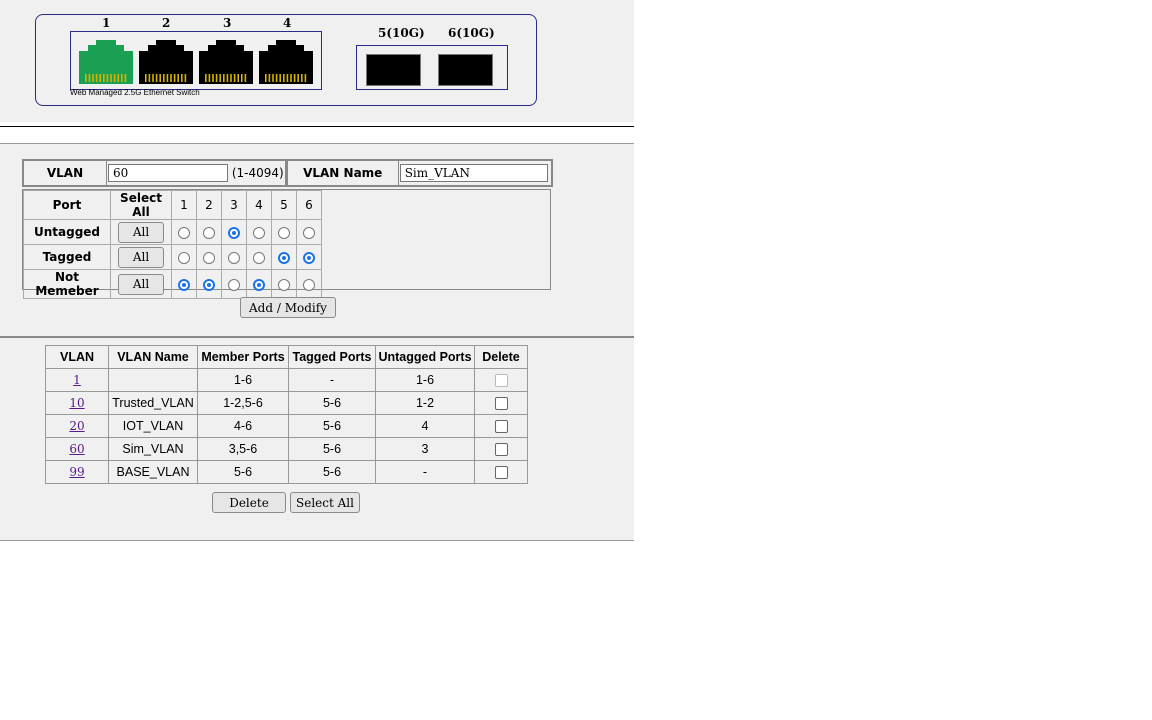  I want to click on vlan-form: VLAN (1-4094) VLAN Name, so click(287, 173).